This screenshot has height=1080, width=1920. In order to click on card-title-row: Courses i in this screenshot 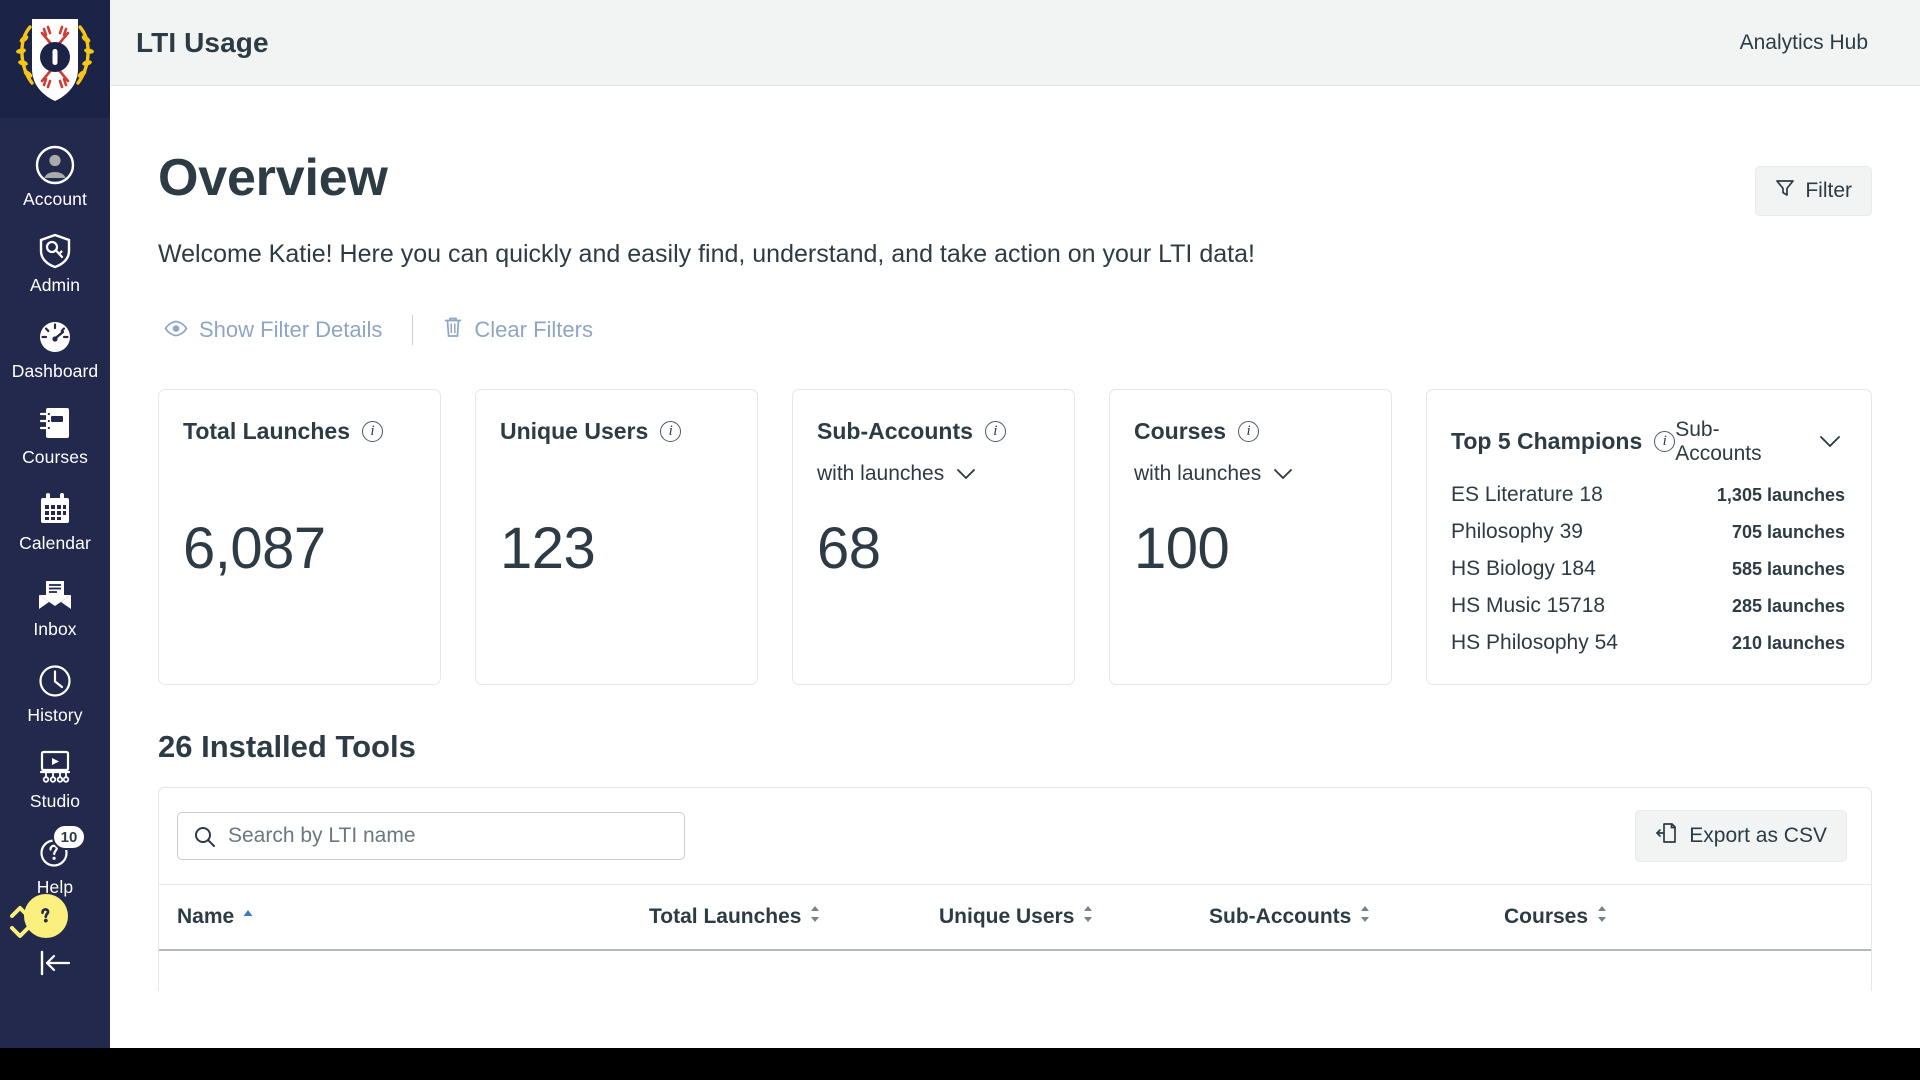, I will do `click(1250, 431)`.